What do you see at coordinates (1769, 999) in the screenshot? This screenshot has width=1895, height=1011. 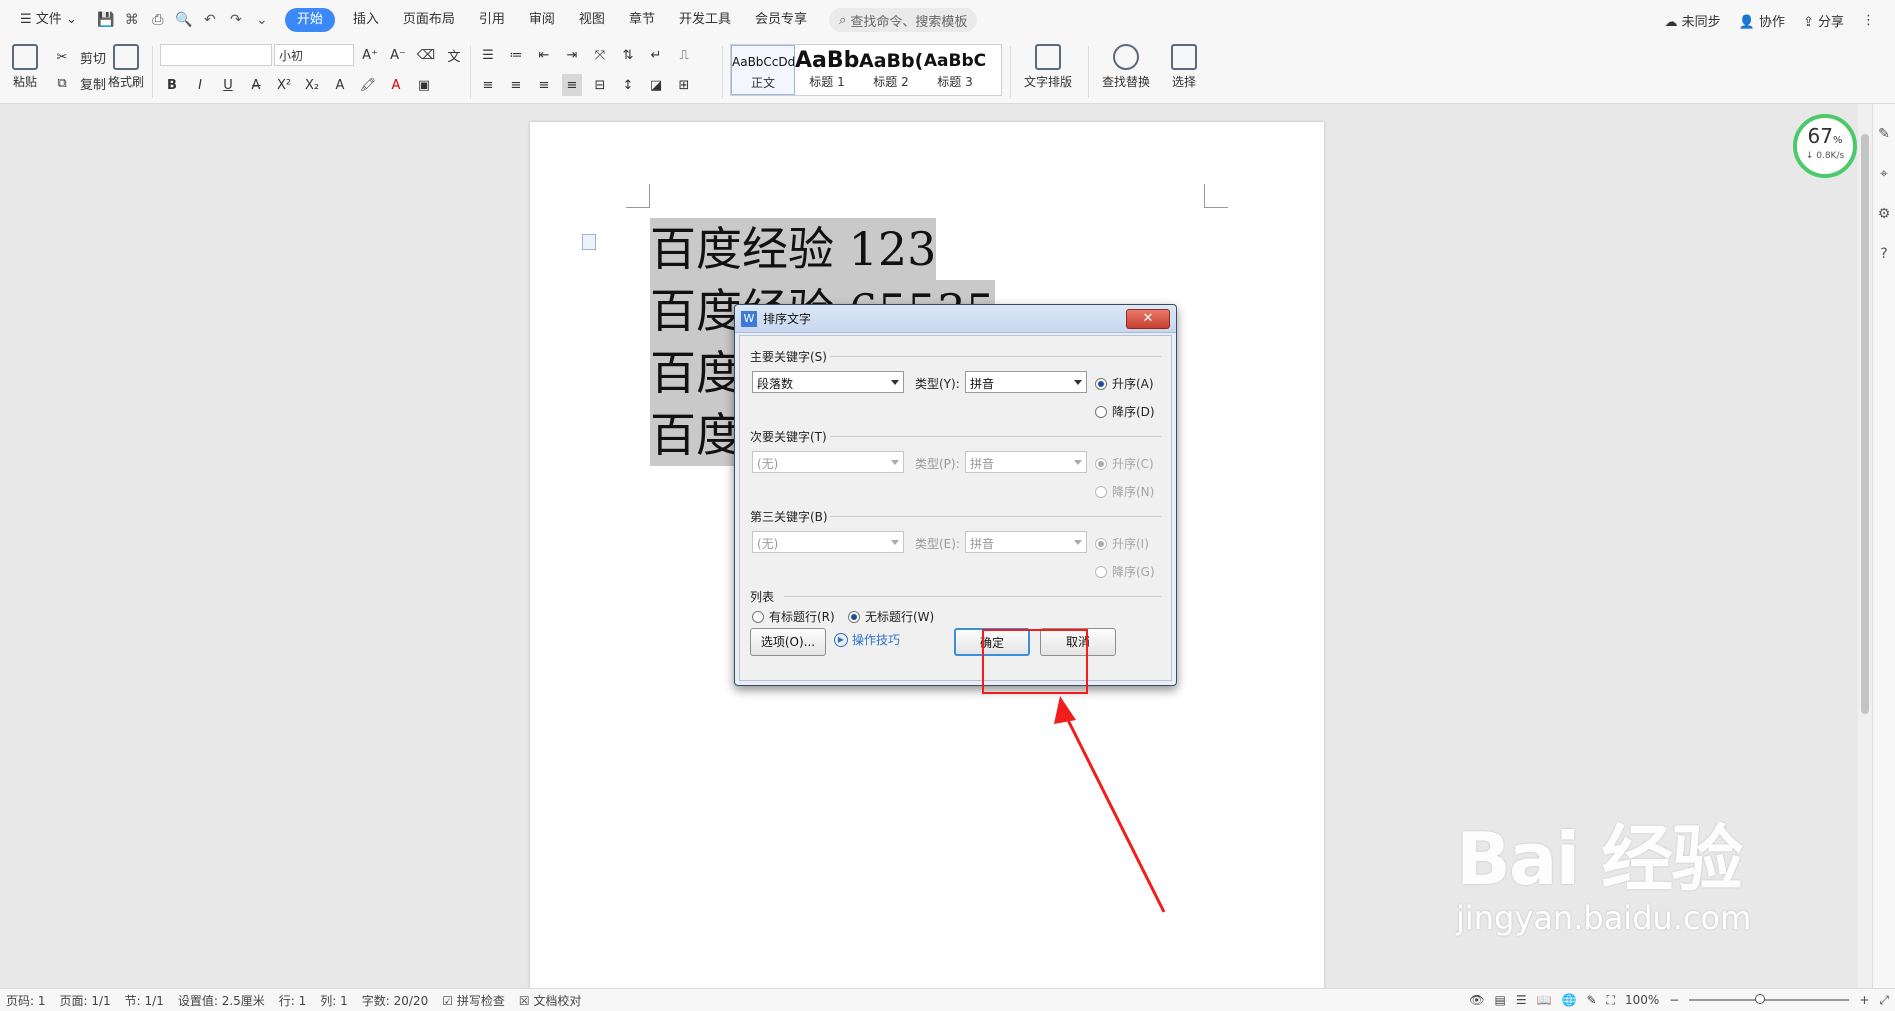 I see `zoom-slider` at bounding box center [1769, 999].